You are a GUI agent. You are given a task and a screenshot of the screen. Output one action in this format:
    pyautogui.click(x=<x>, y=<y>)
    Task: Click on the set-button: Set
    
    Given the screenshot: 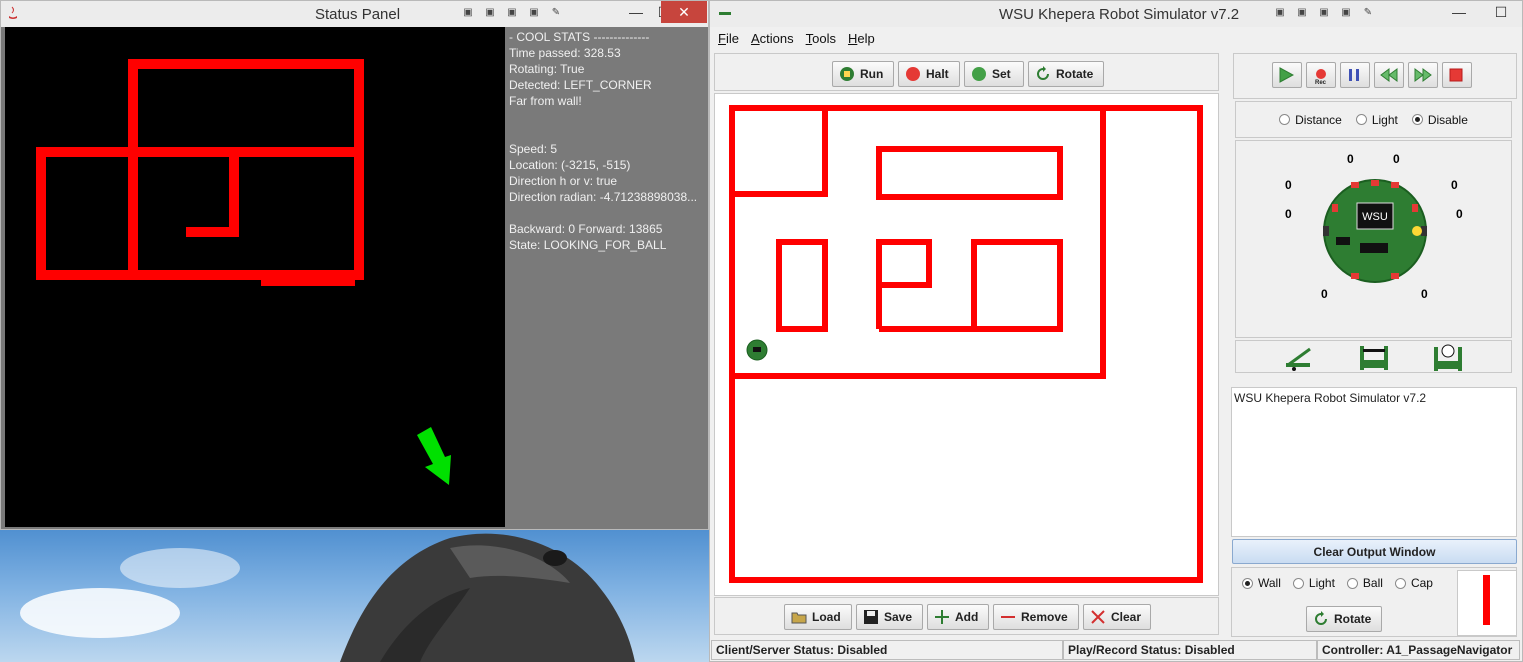 What is the action you would take?
    pyautogui.click(x=994, y=74)
    